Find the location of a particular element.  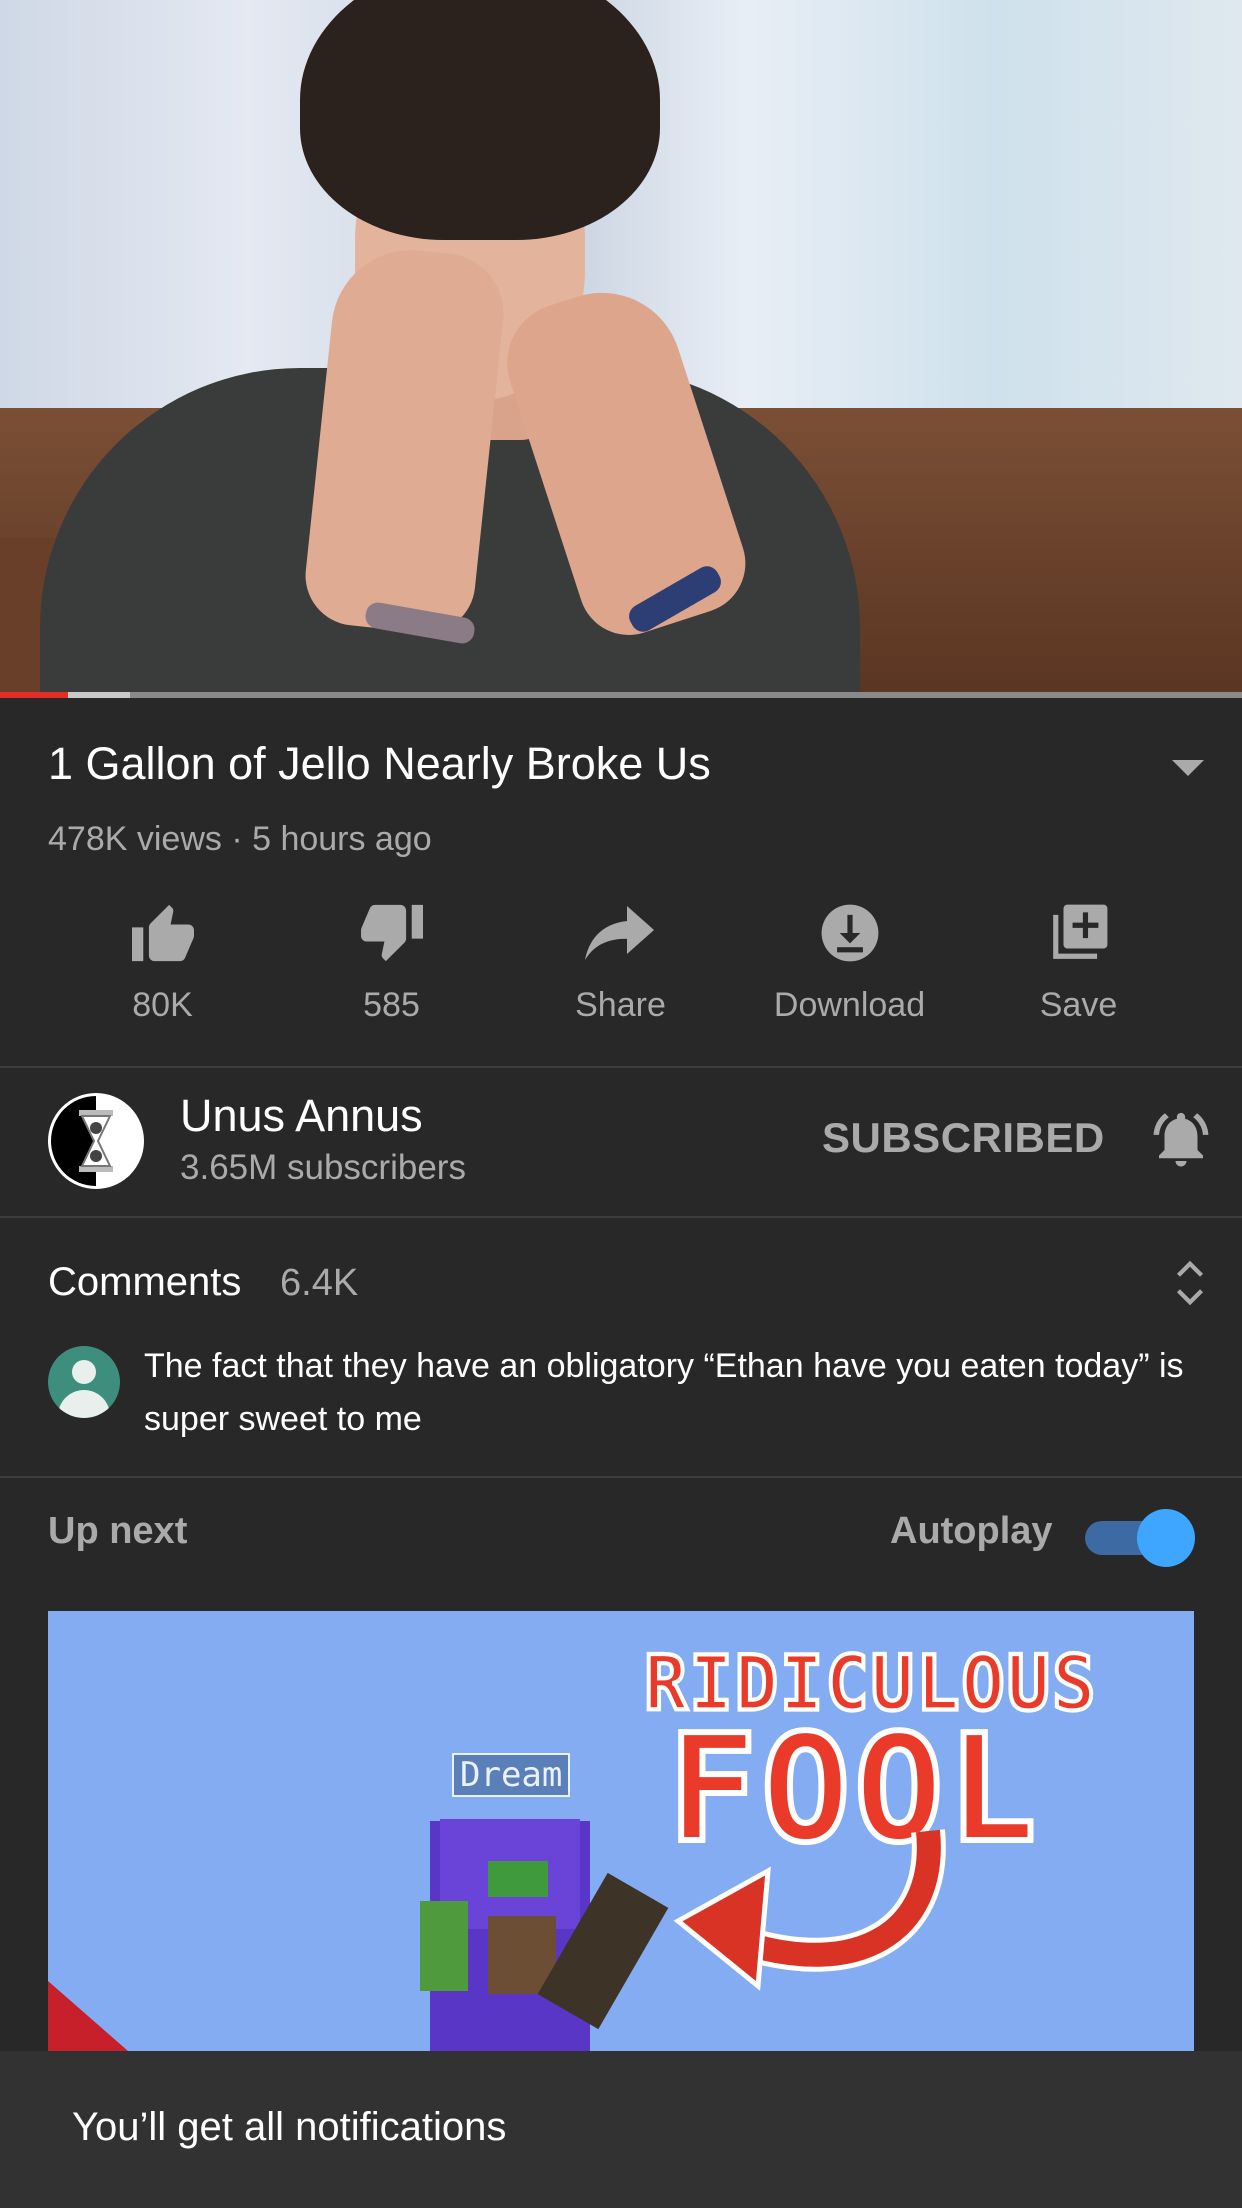

comments-title: Comments is located at coordinates (144, 1282).